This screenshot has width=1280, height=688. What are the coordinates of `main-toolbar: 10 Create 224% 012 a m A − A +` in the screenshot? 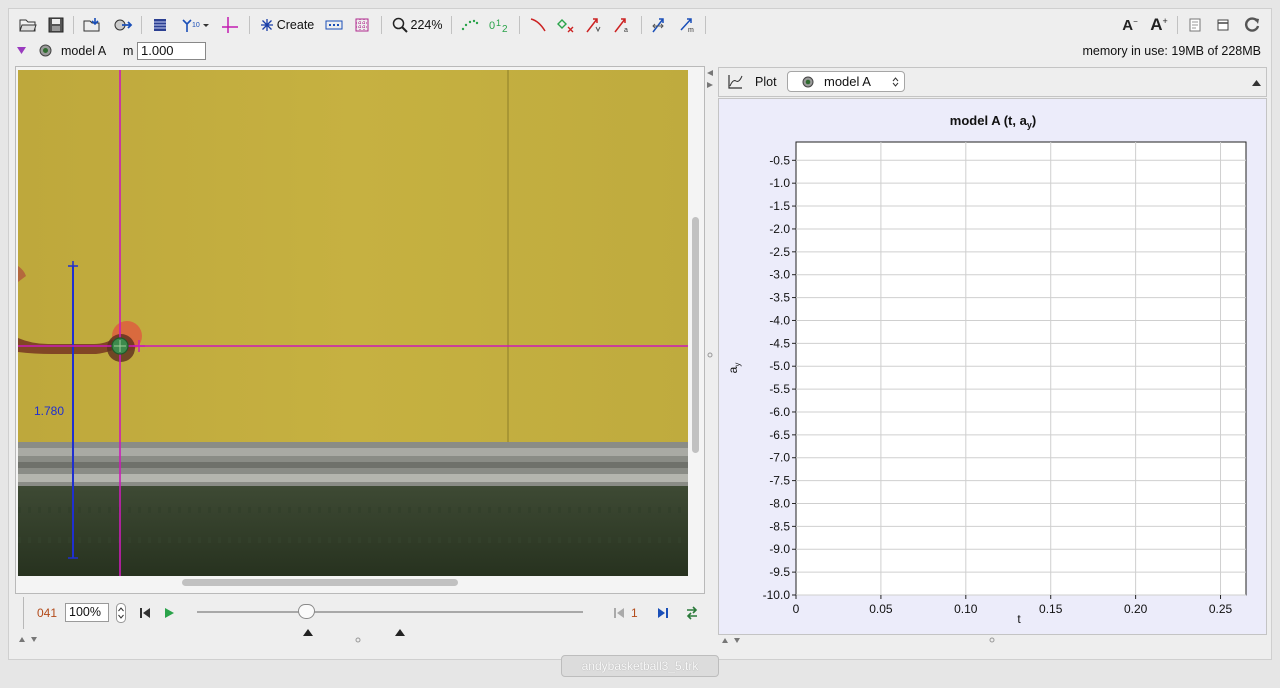 It's located at (640, 26).